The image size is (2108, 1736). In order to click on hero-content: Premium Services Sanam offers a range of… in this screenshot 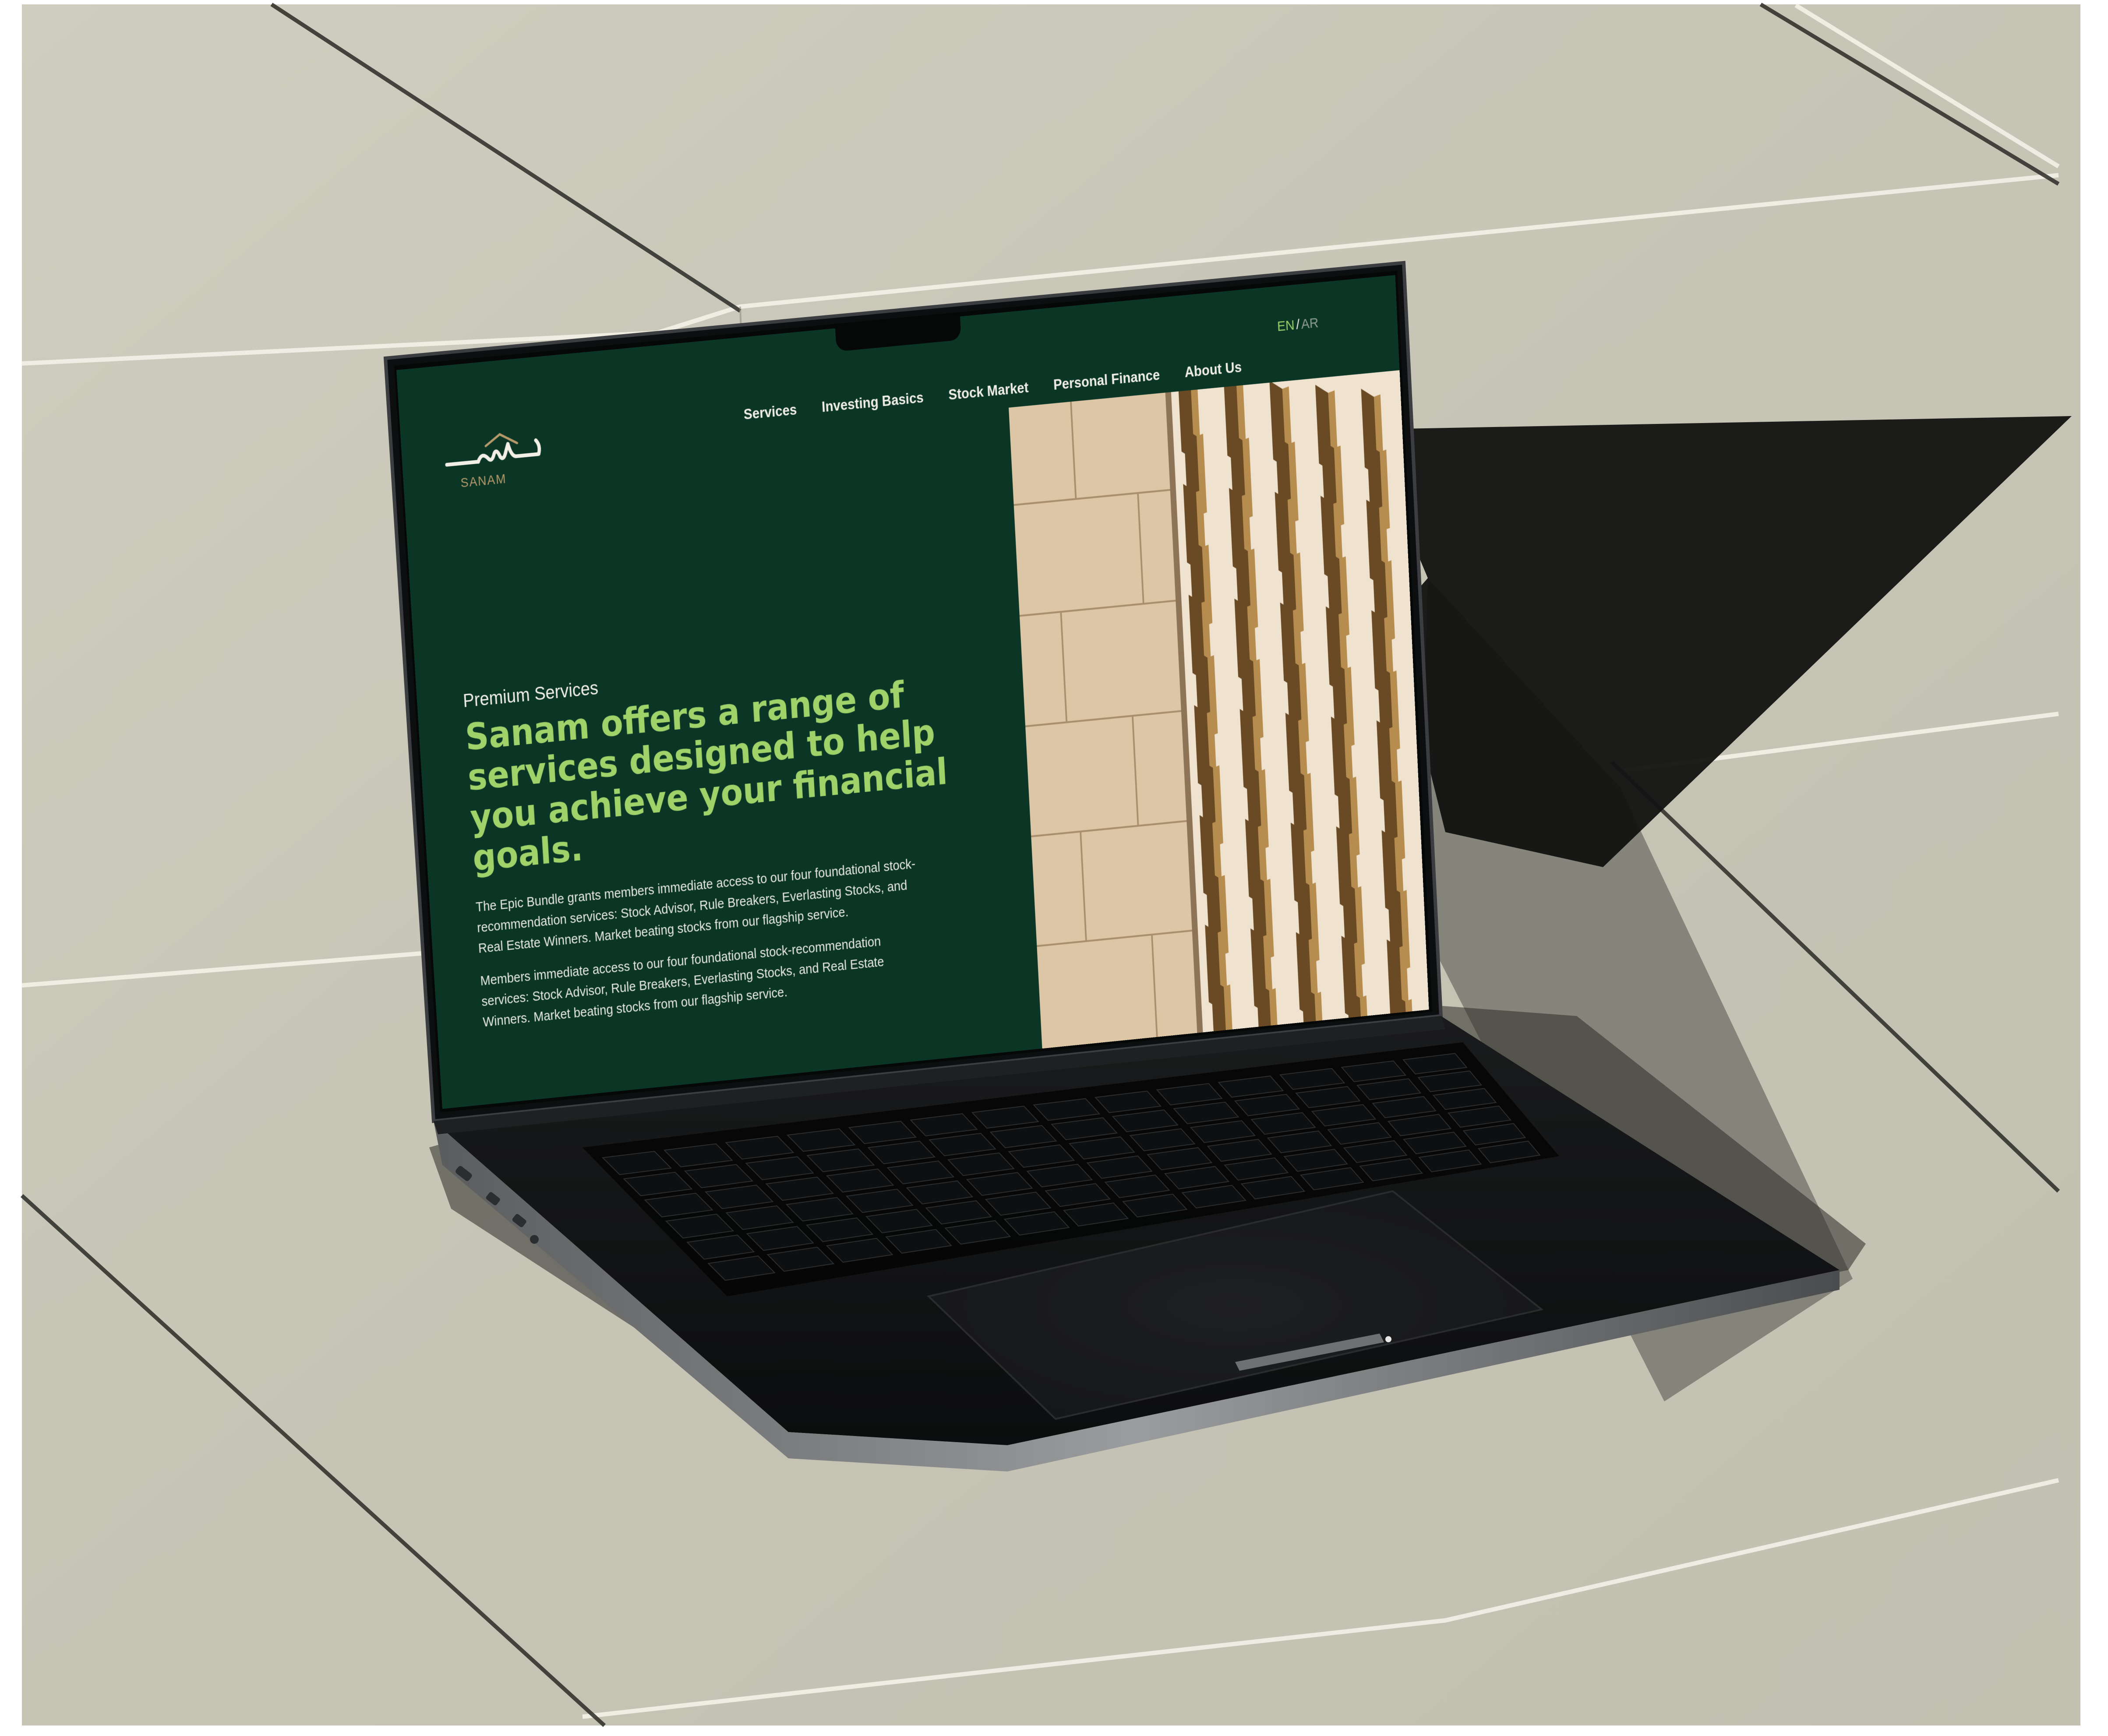, I will do `click(721, 843)`.